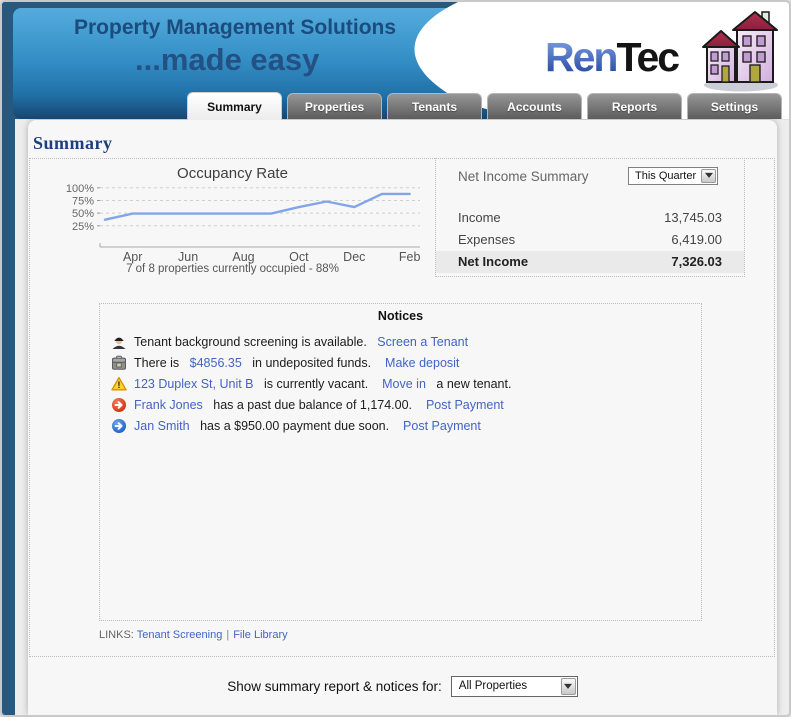 Image resolution: width=791 pixels, height=717 pixels. What do you see at coordinates (180, 635) in the screenshot?
I see `quick-link: Tenant Screening` at bounding box center [180, 635].